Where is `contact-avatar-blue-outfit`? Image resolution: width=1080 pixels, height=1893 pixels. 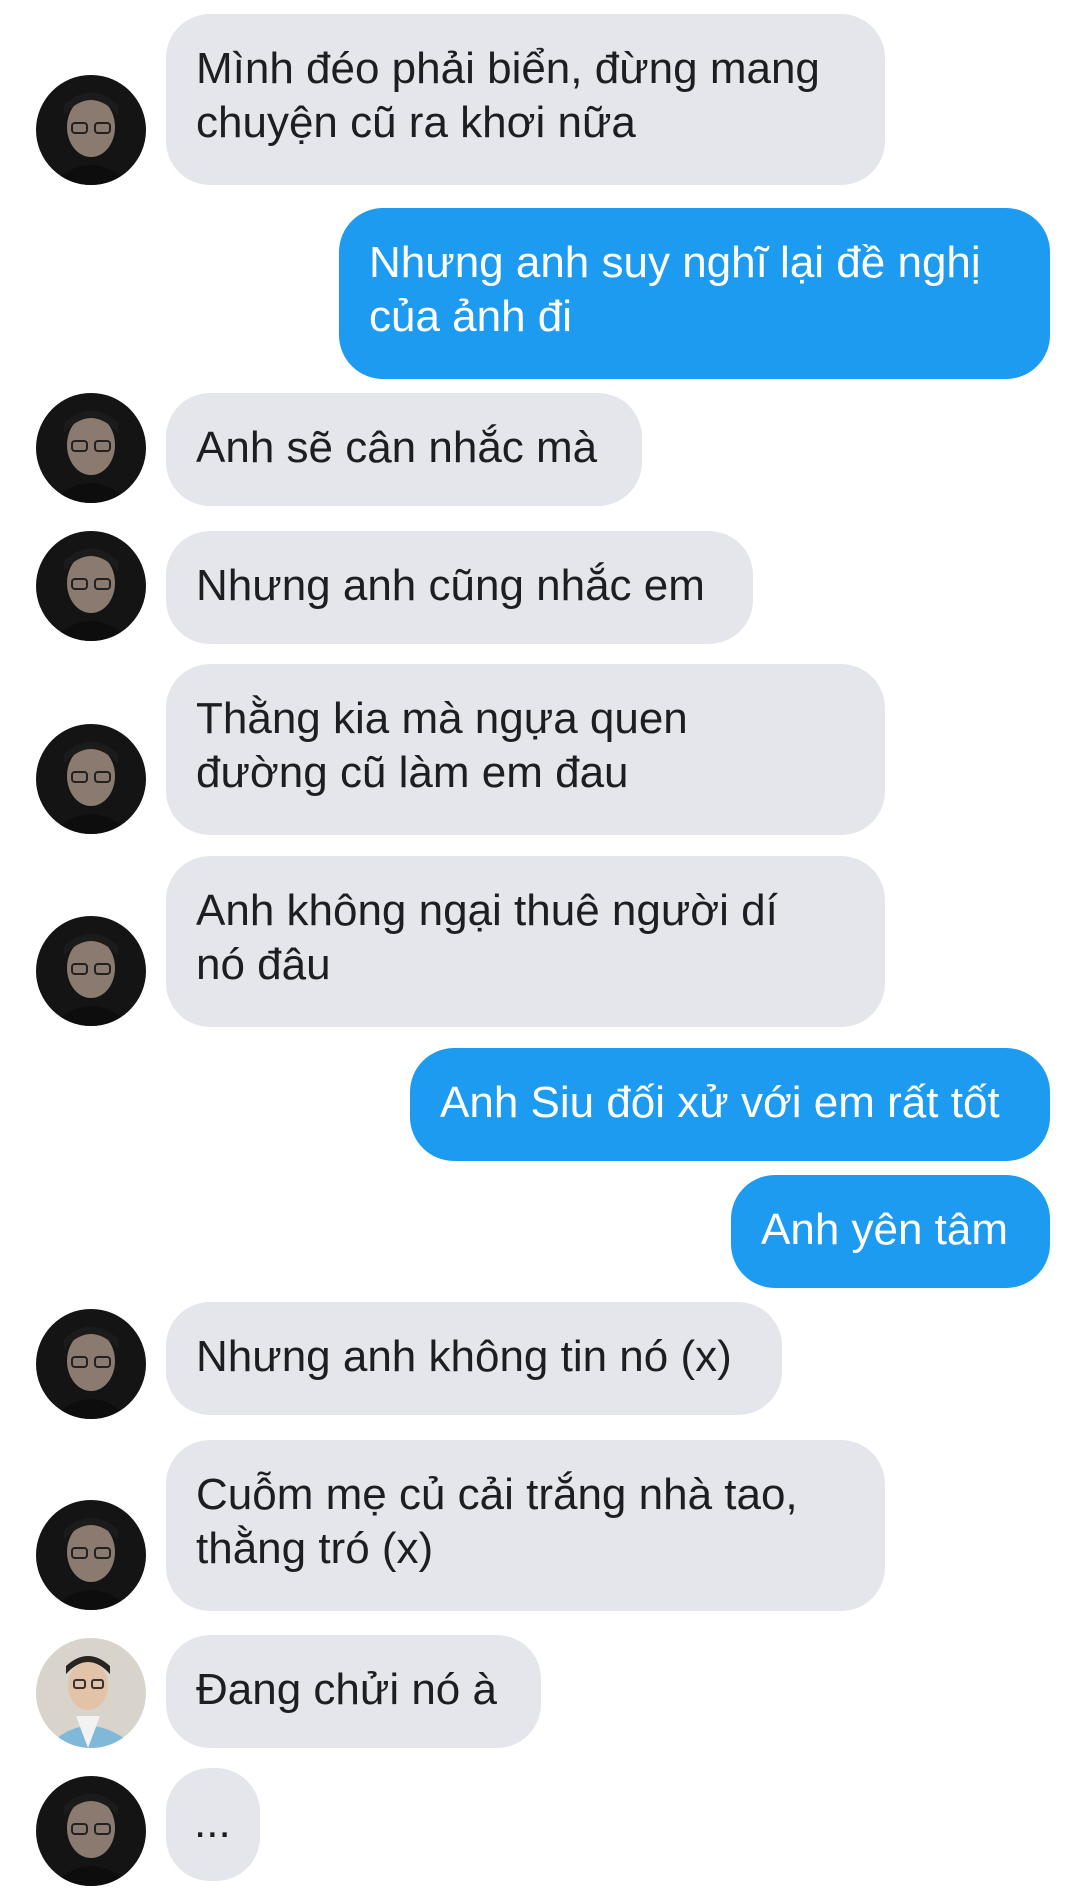 contact-avatar-blue-outfit is located at coordinates (91, 1693).